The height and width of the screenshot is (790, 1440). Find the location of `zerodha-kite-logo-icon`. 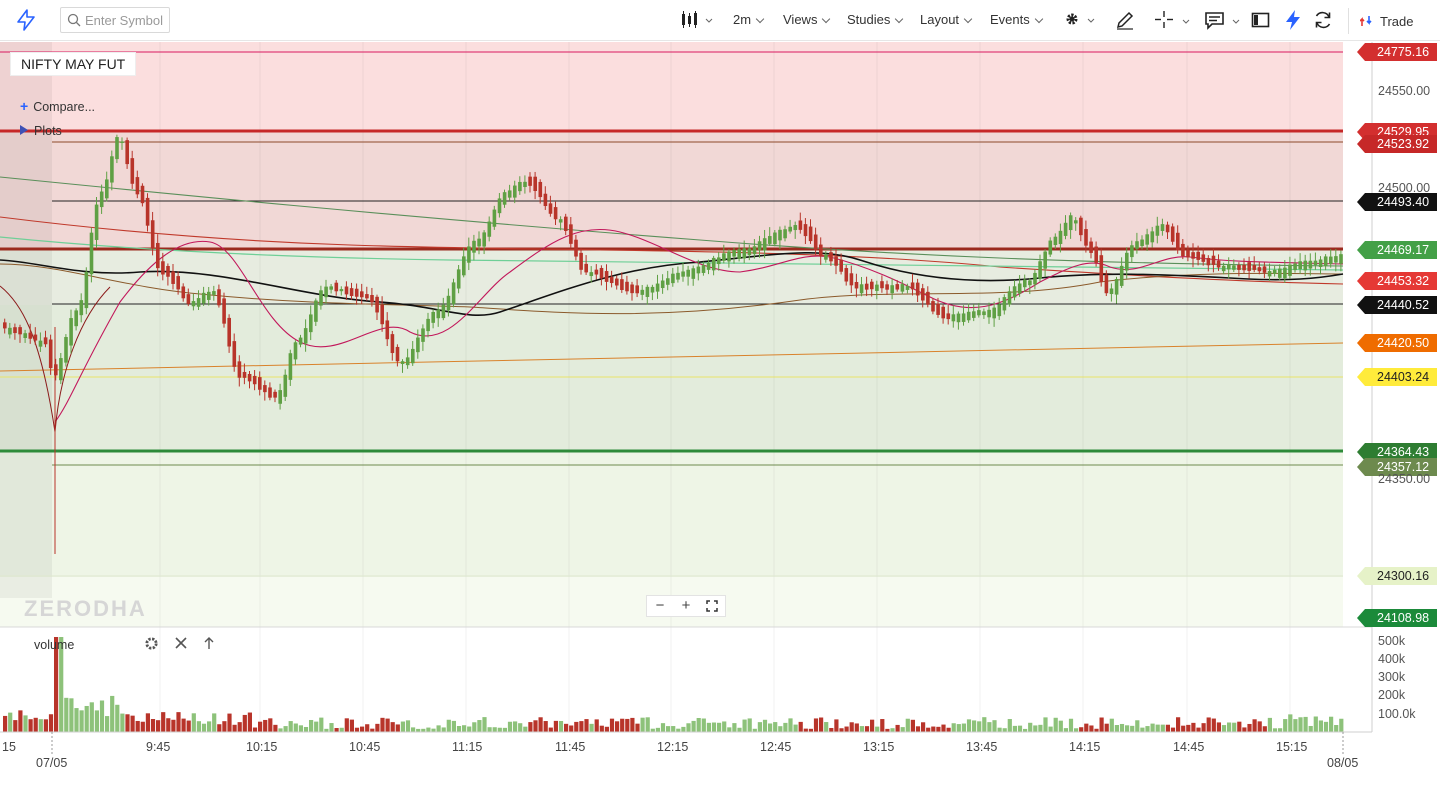

zerodha-kite-logo-icon is located at coordinates (26, 20).